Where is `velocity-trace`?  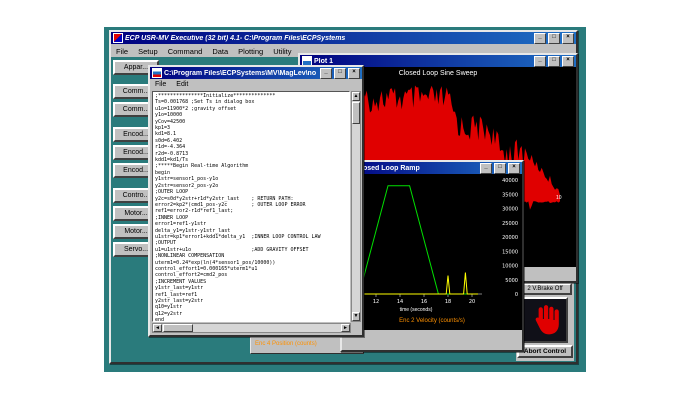 velocity-trace is located at coordinates (415, 283).